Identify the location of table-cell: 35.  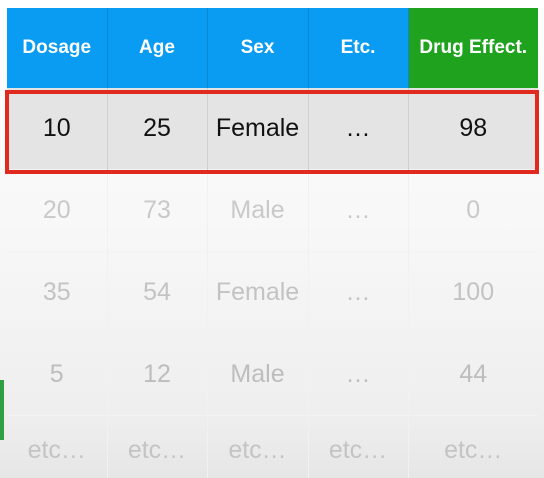
(57, 292).